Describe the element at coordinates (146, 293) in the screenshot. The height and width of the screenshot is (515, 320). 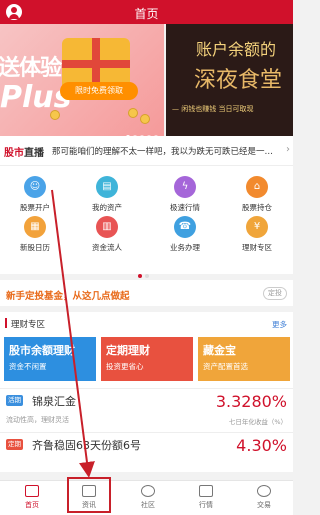
I see `fund-tip-banner: 新手定投基金，从这几点做起 定投` at that location.